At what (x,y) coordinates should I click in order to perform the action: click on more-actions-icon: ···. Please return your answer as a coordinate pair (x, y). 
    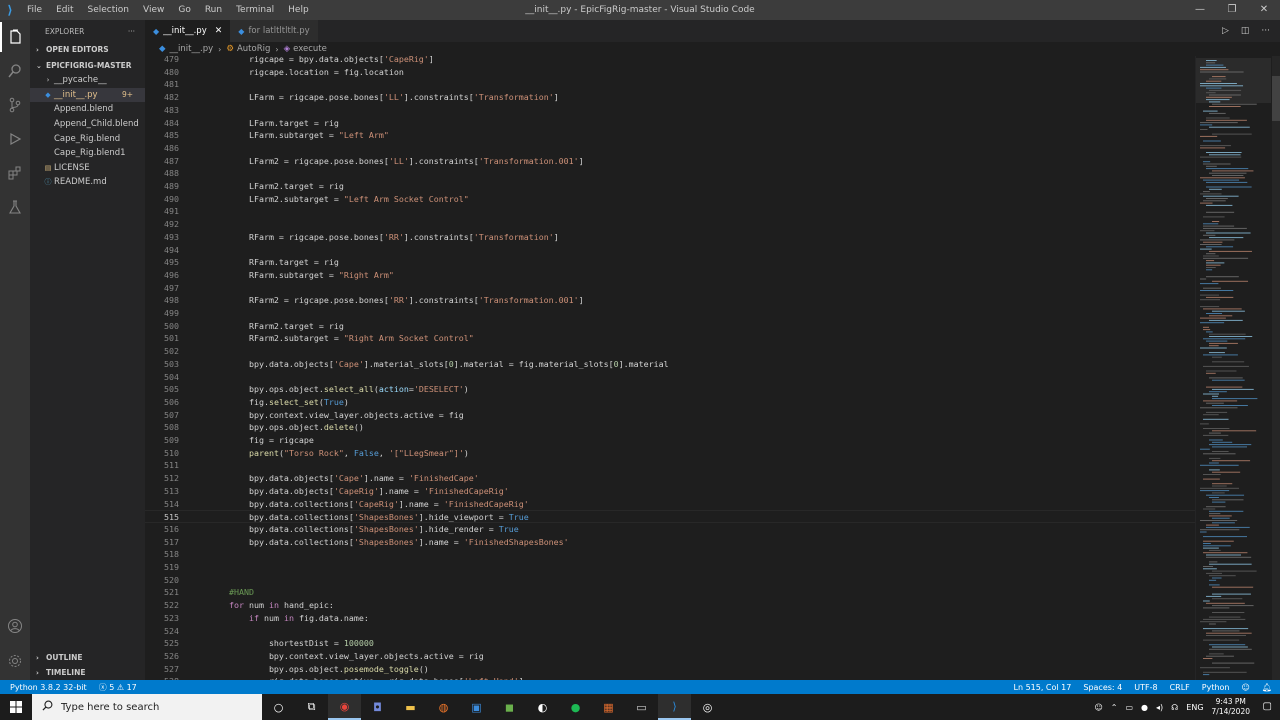
    Looking at the image, I should click on (131, 31).